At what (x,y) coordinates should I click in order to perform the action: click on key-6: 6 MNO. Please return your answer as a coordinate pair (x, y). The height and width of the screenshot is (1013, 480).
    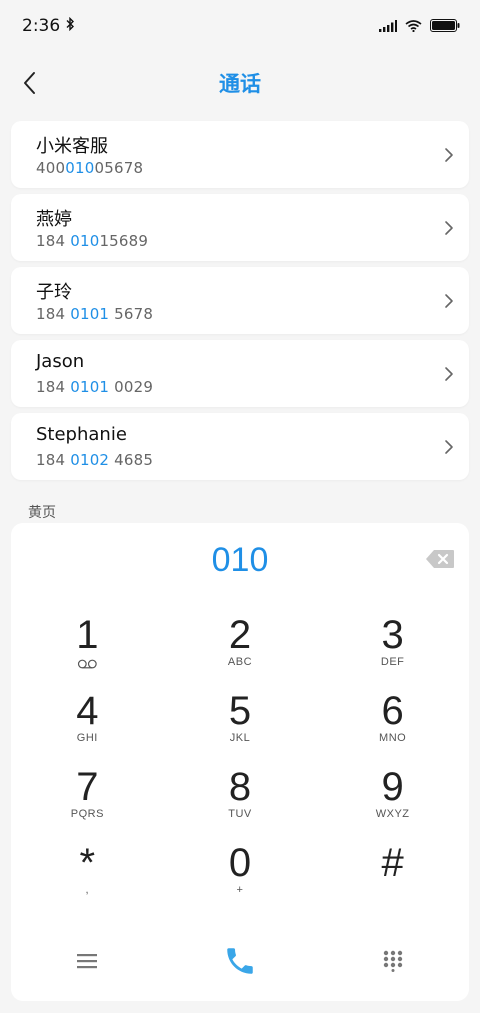
    Looking at the image, I should click on (392, 725).